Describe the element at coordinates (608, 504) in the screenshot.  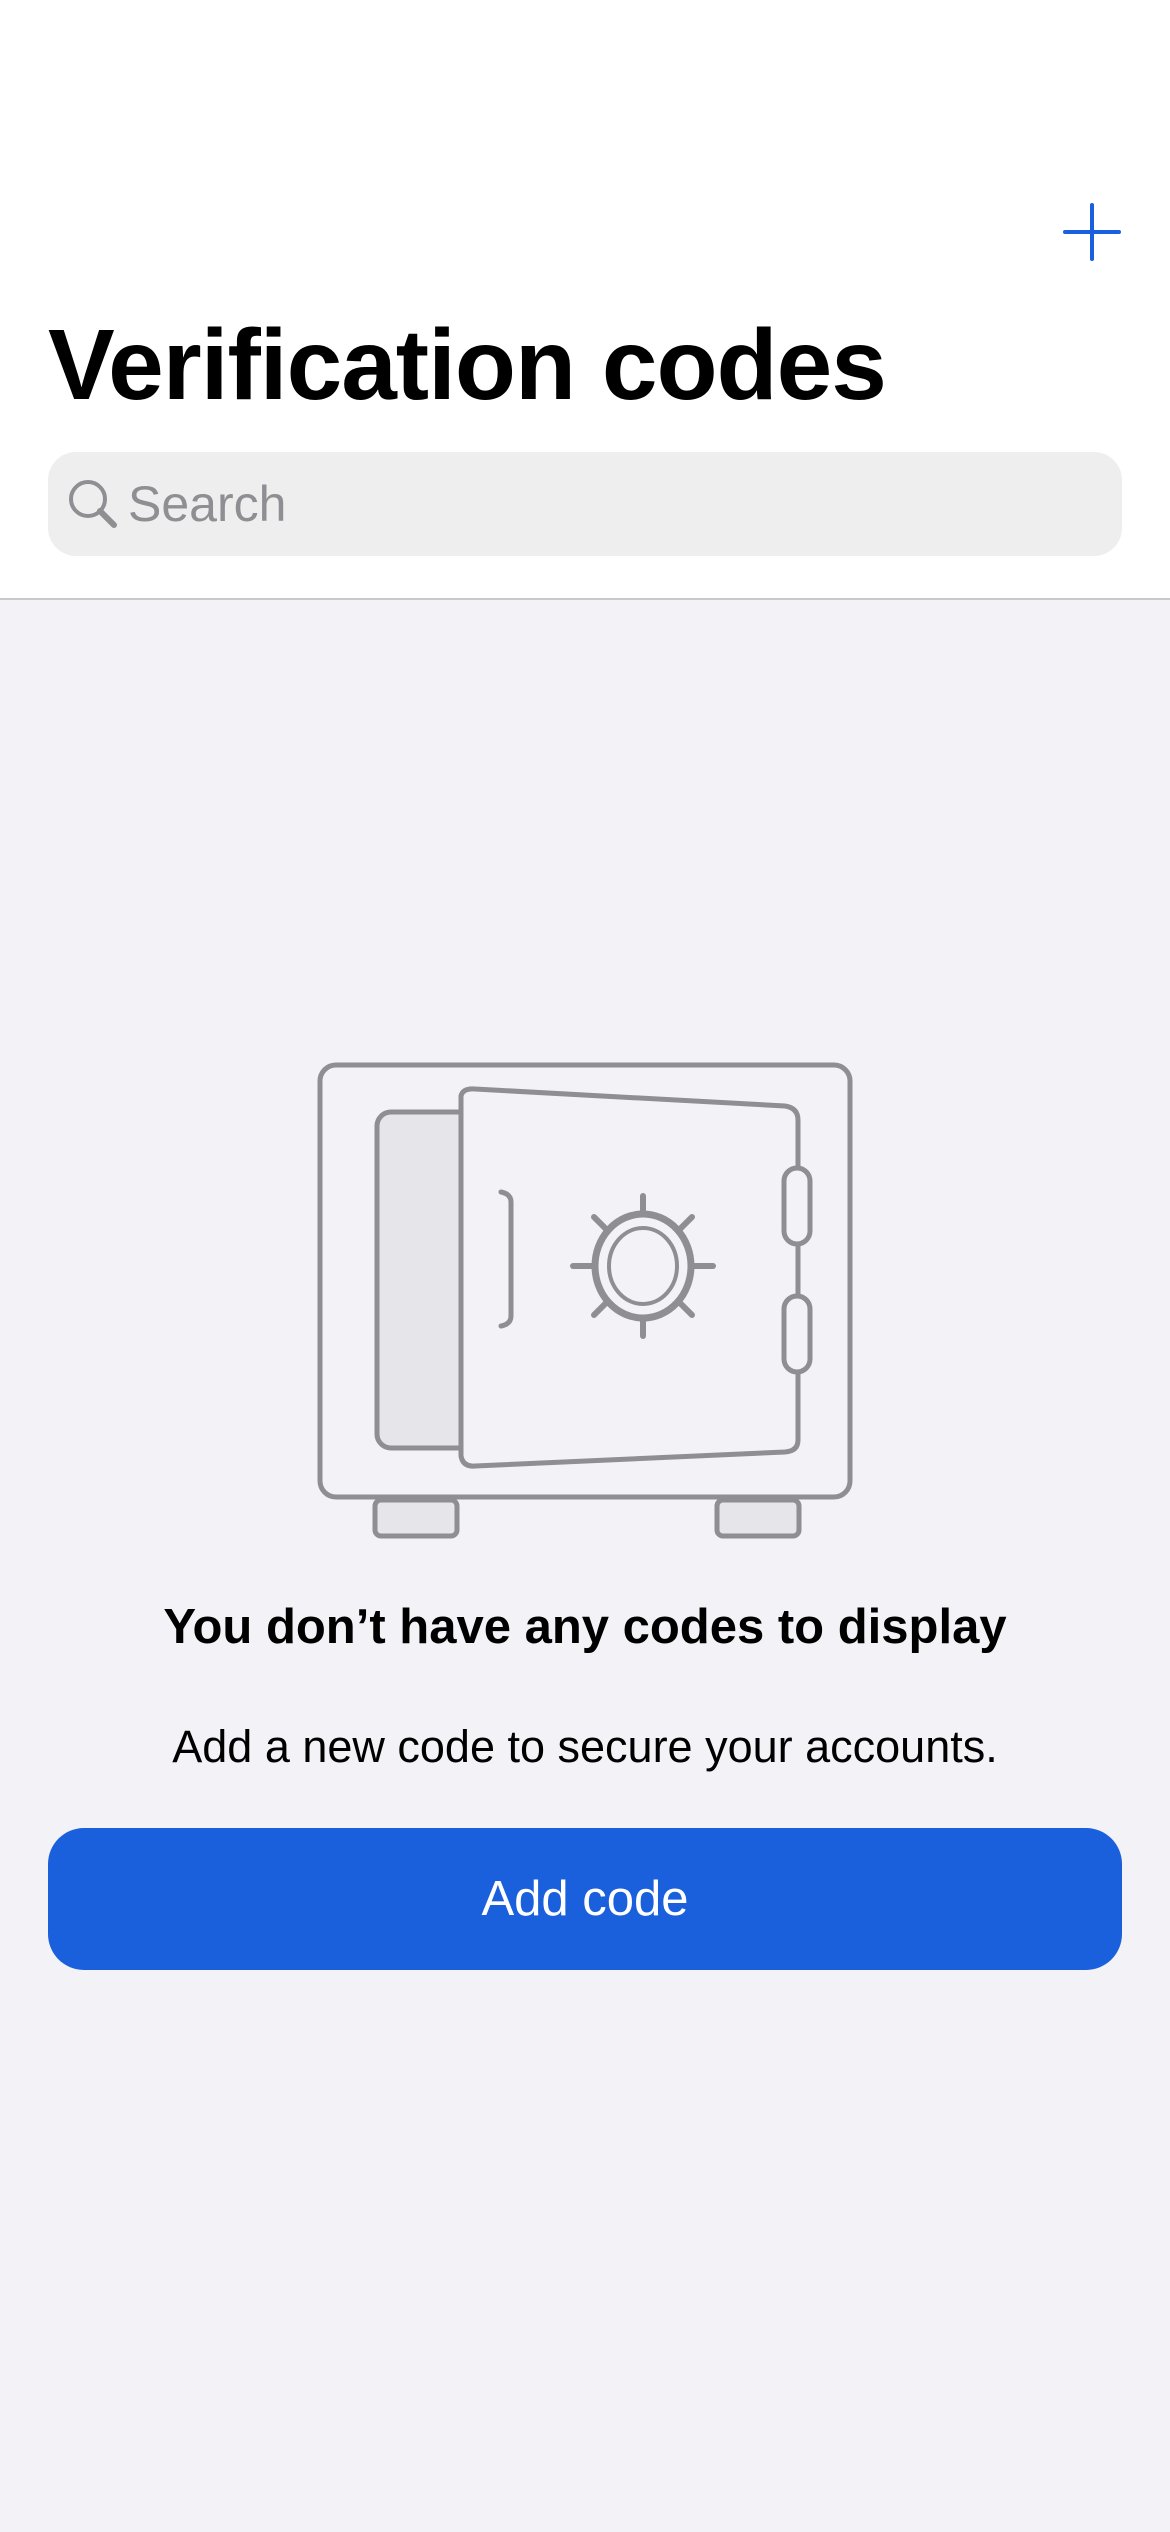
I see `search-input` at that location.